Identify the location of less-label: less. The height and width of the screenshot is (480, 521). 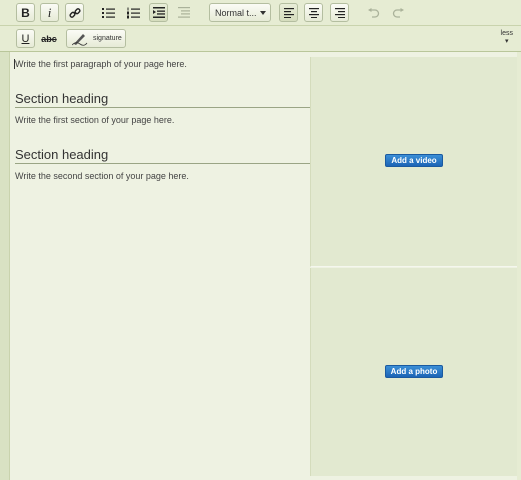
(506, 33).